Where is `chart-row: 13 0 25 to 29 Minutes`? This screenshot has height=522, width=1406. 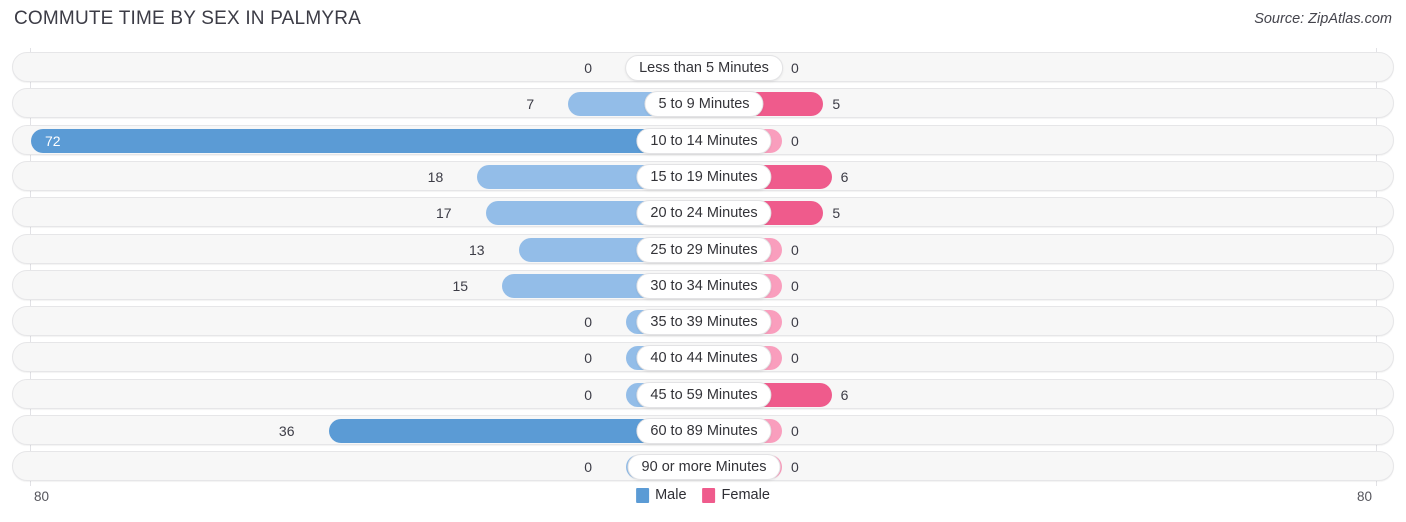
chart-row: 13 0 25 to 29 Minutes is located at coordinates (703, 248).